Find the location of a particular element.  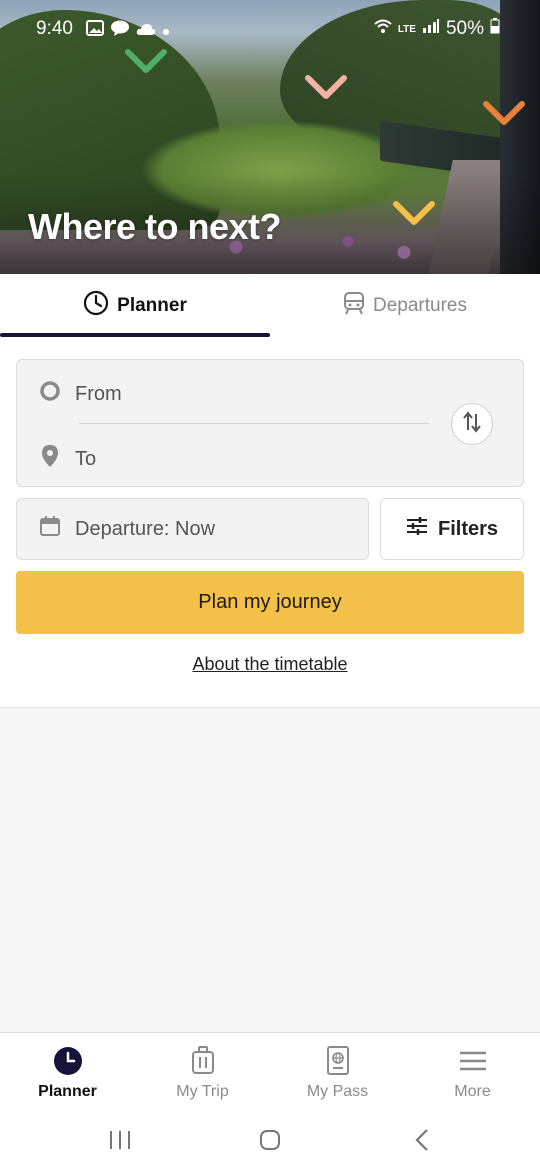

status-right-icons: LTE 50% is located at coordinates (437, 29).